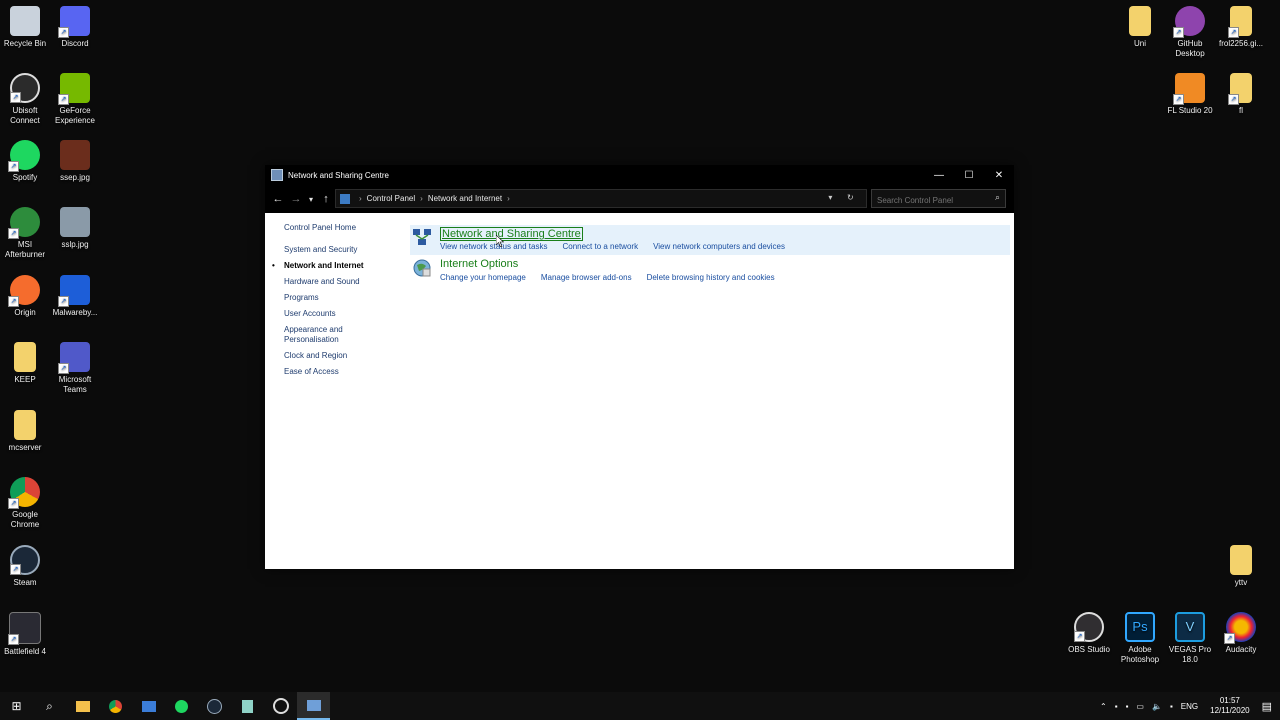 This screenshot has height=720, width=1280. Describe the element at coordinates (586, 277) in the screenshot. I see `link-manage-browser-addons: Manage browser add-ons` at that location.